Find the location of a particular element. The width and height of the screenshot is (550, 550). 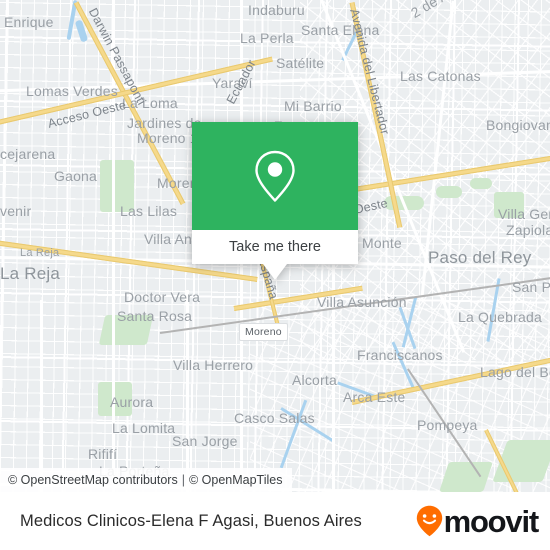

take-me-there-label: Take me there is located at coordinates (275, 247).